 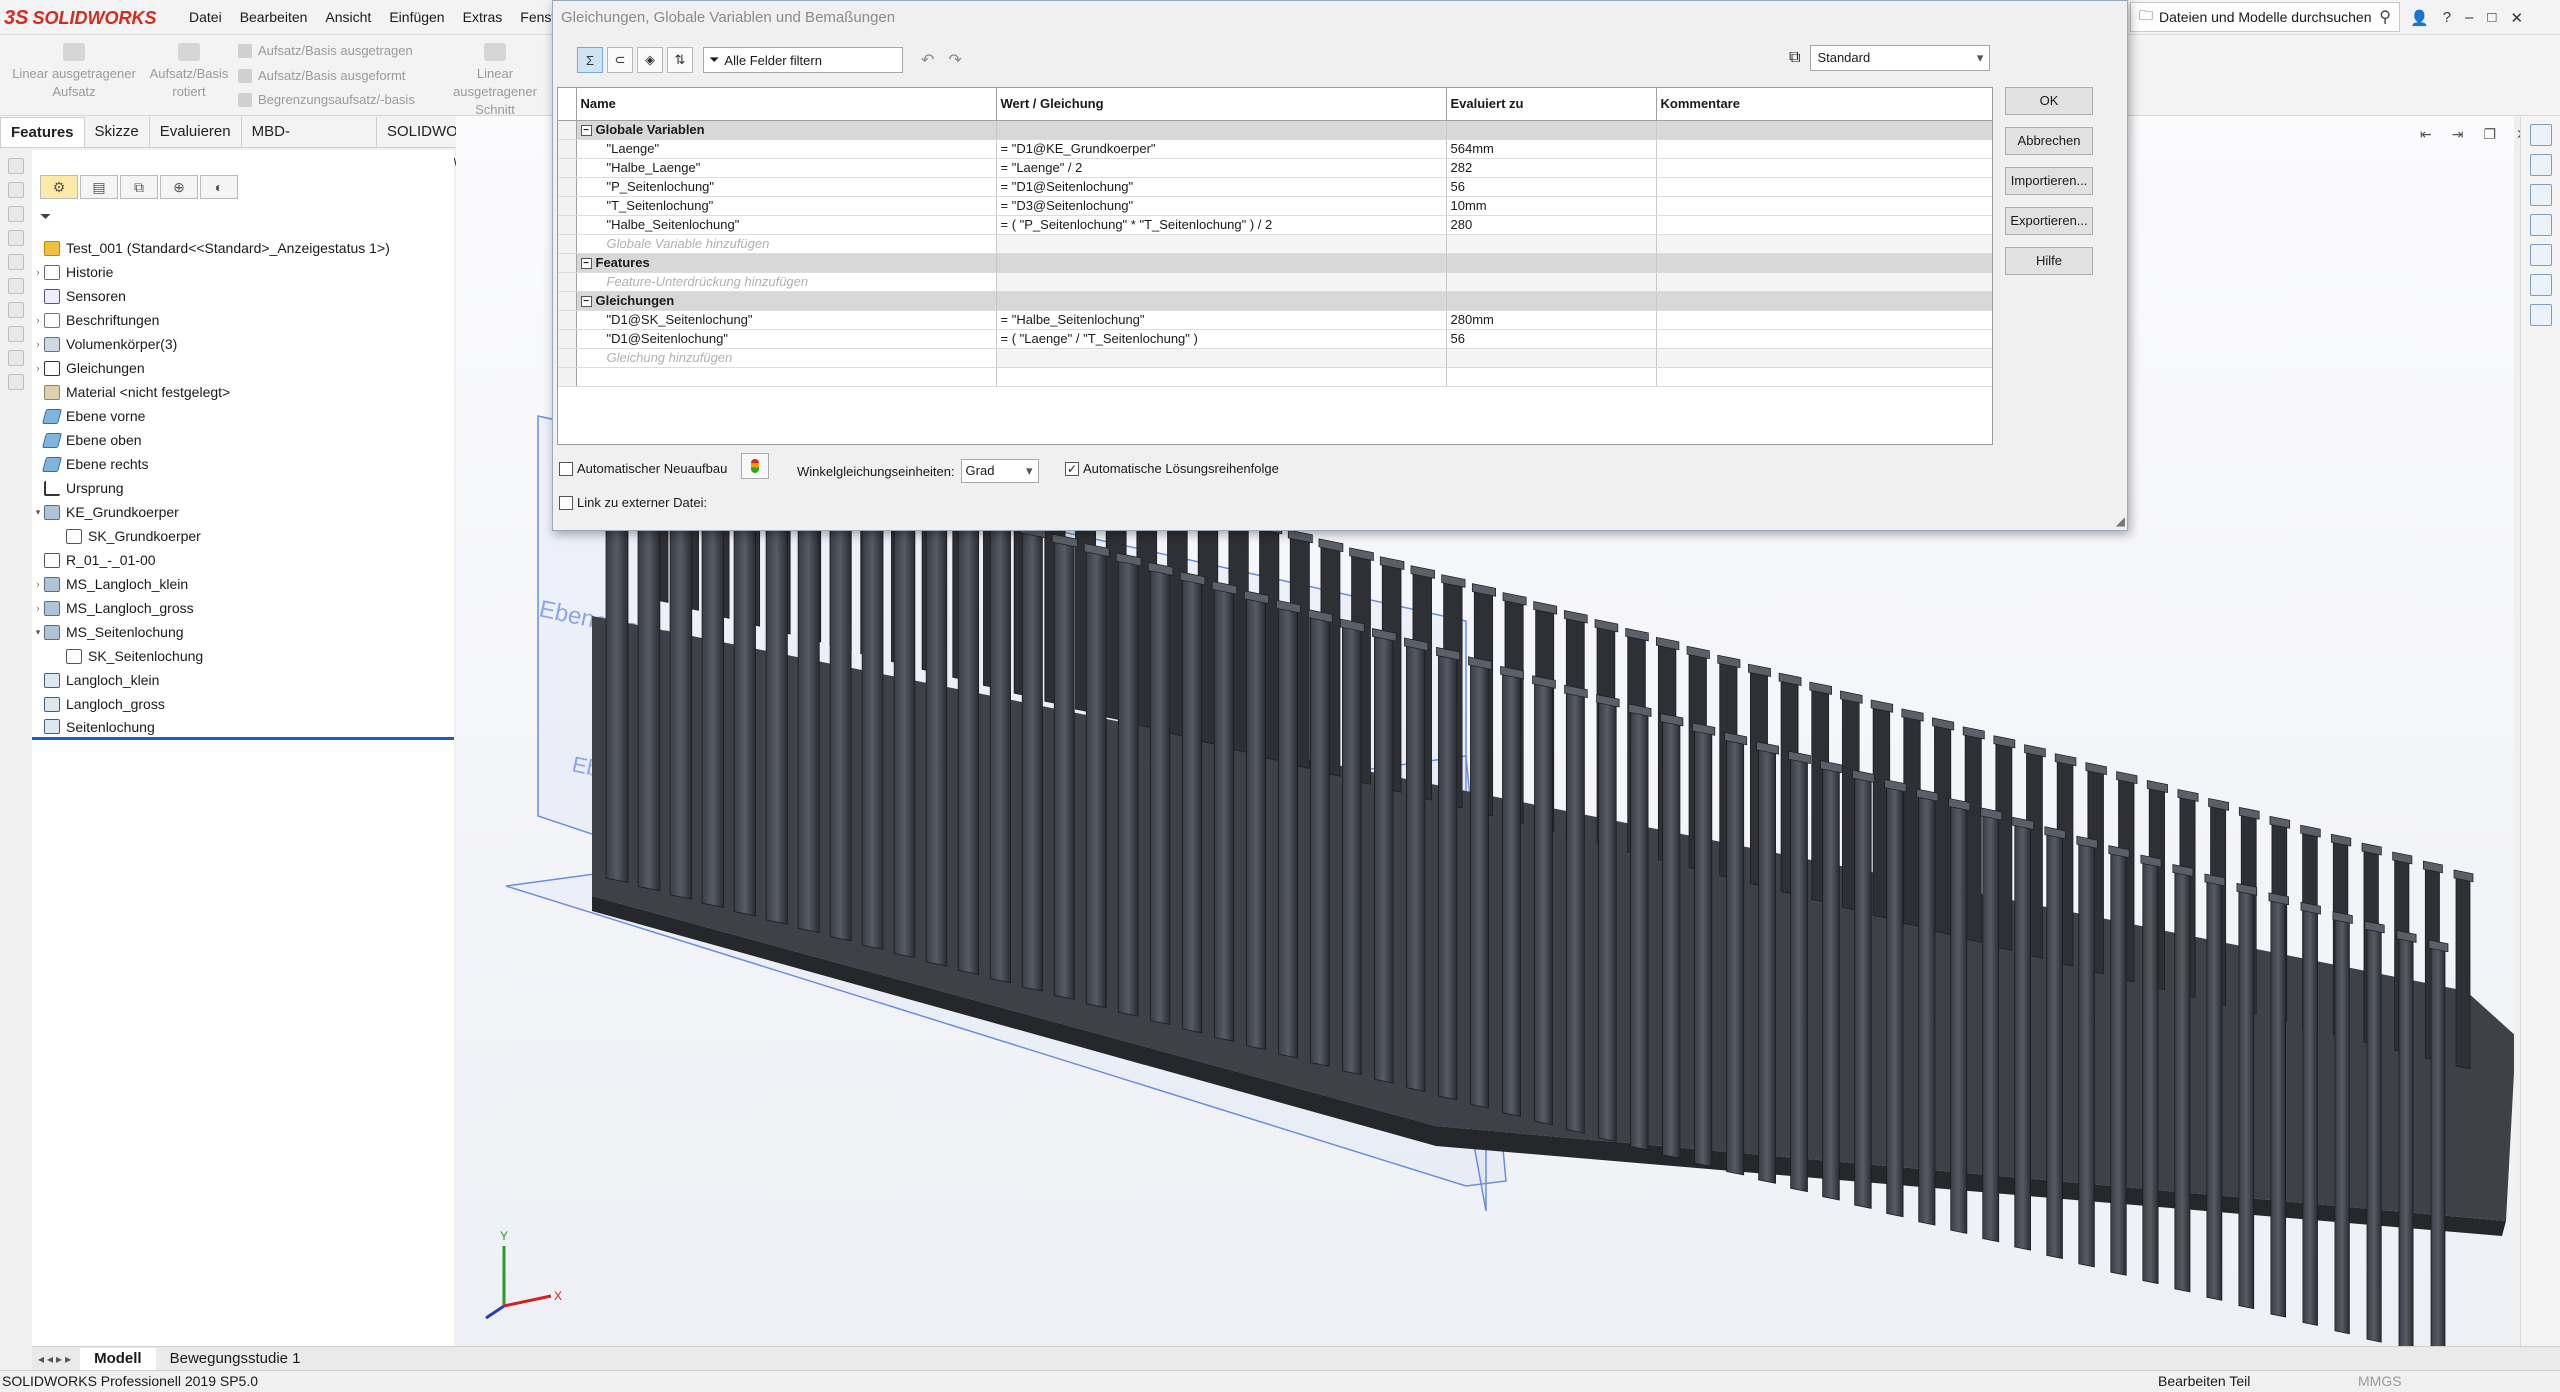 What do you see at coordinates (2120, 521) in the screenshot?
I see `resize-grip-icon: ◢` at bounding box center [2120, 521].